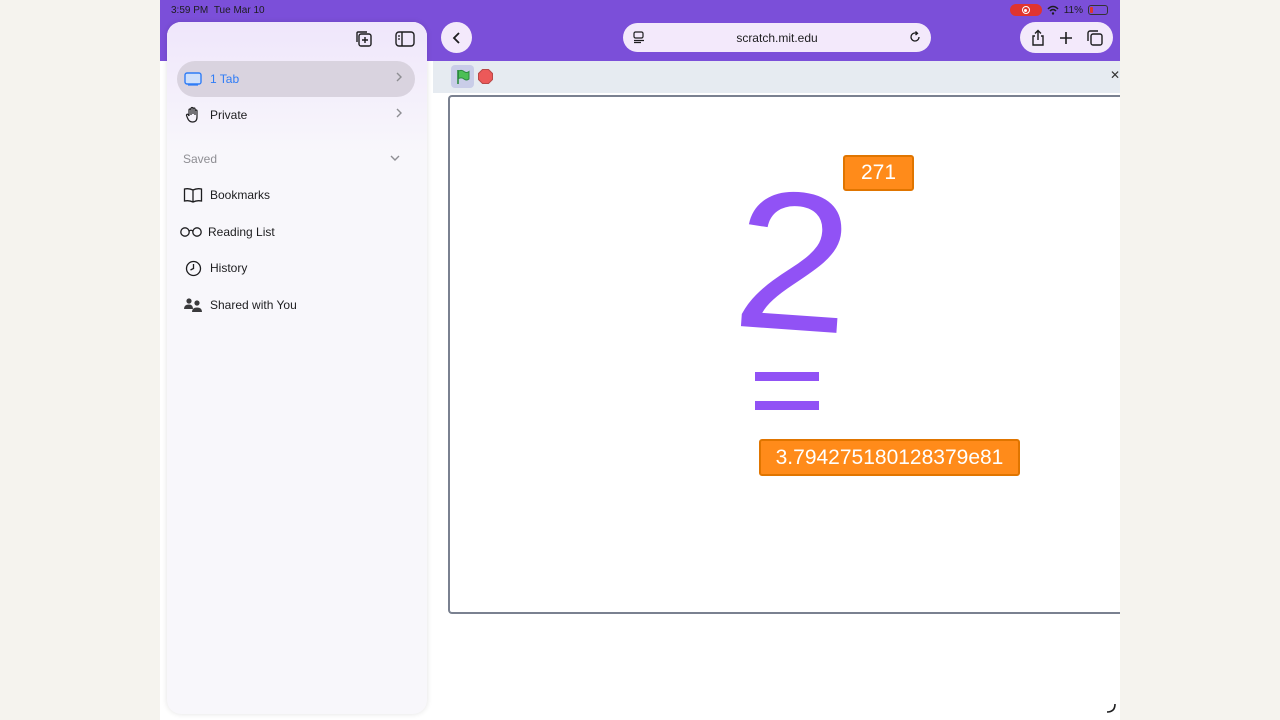 Image resolution: width=1280 pixels, height=720 pixels. Describe the element at coordinates (395, 158) in the screenshot. I see `chevron-down-icon` at that location.